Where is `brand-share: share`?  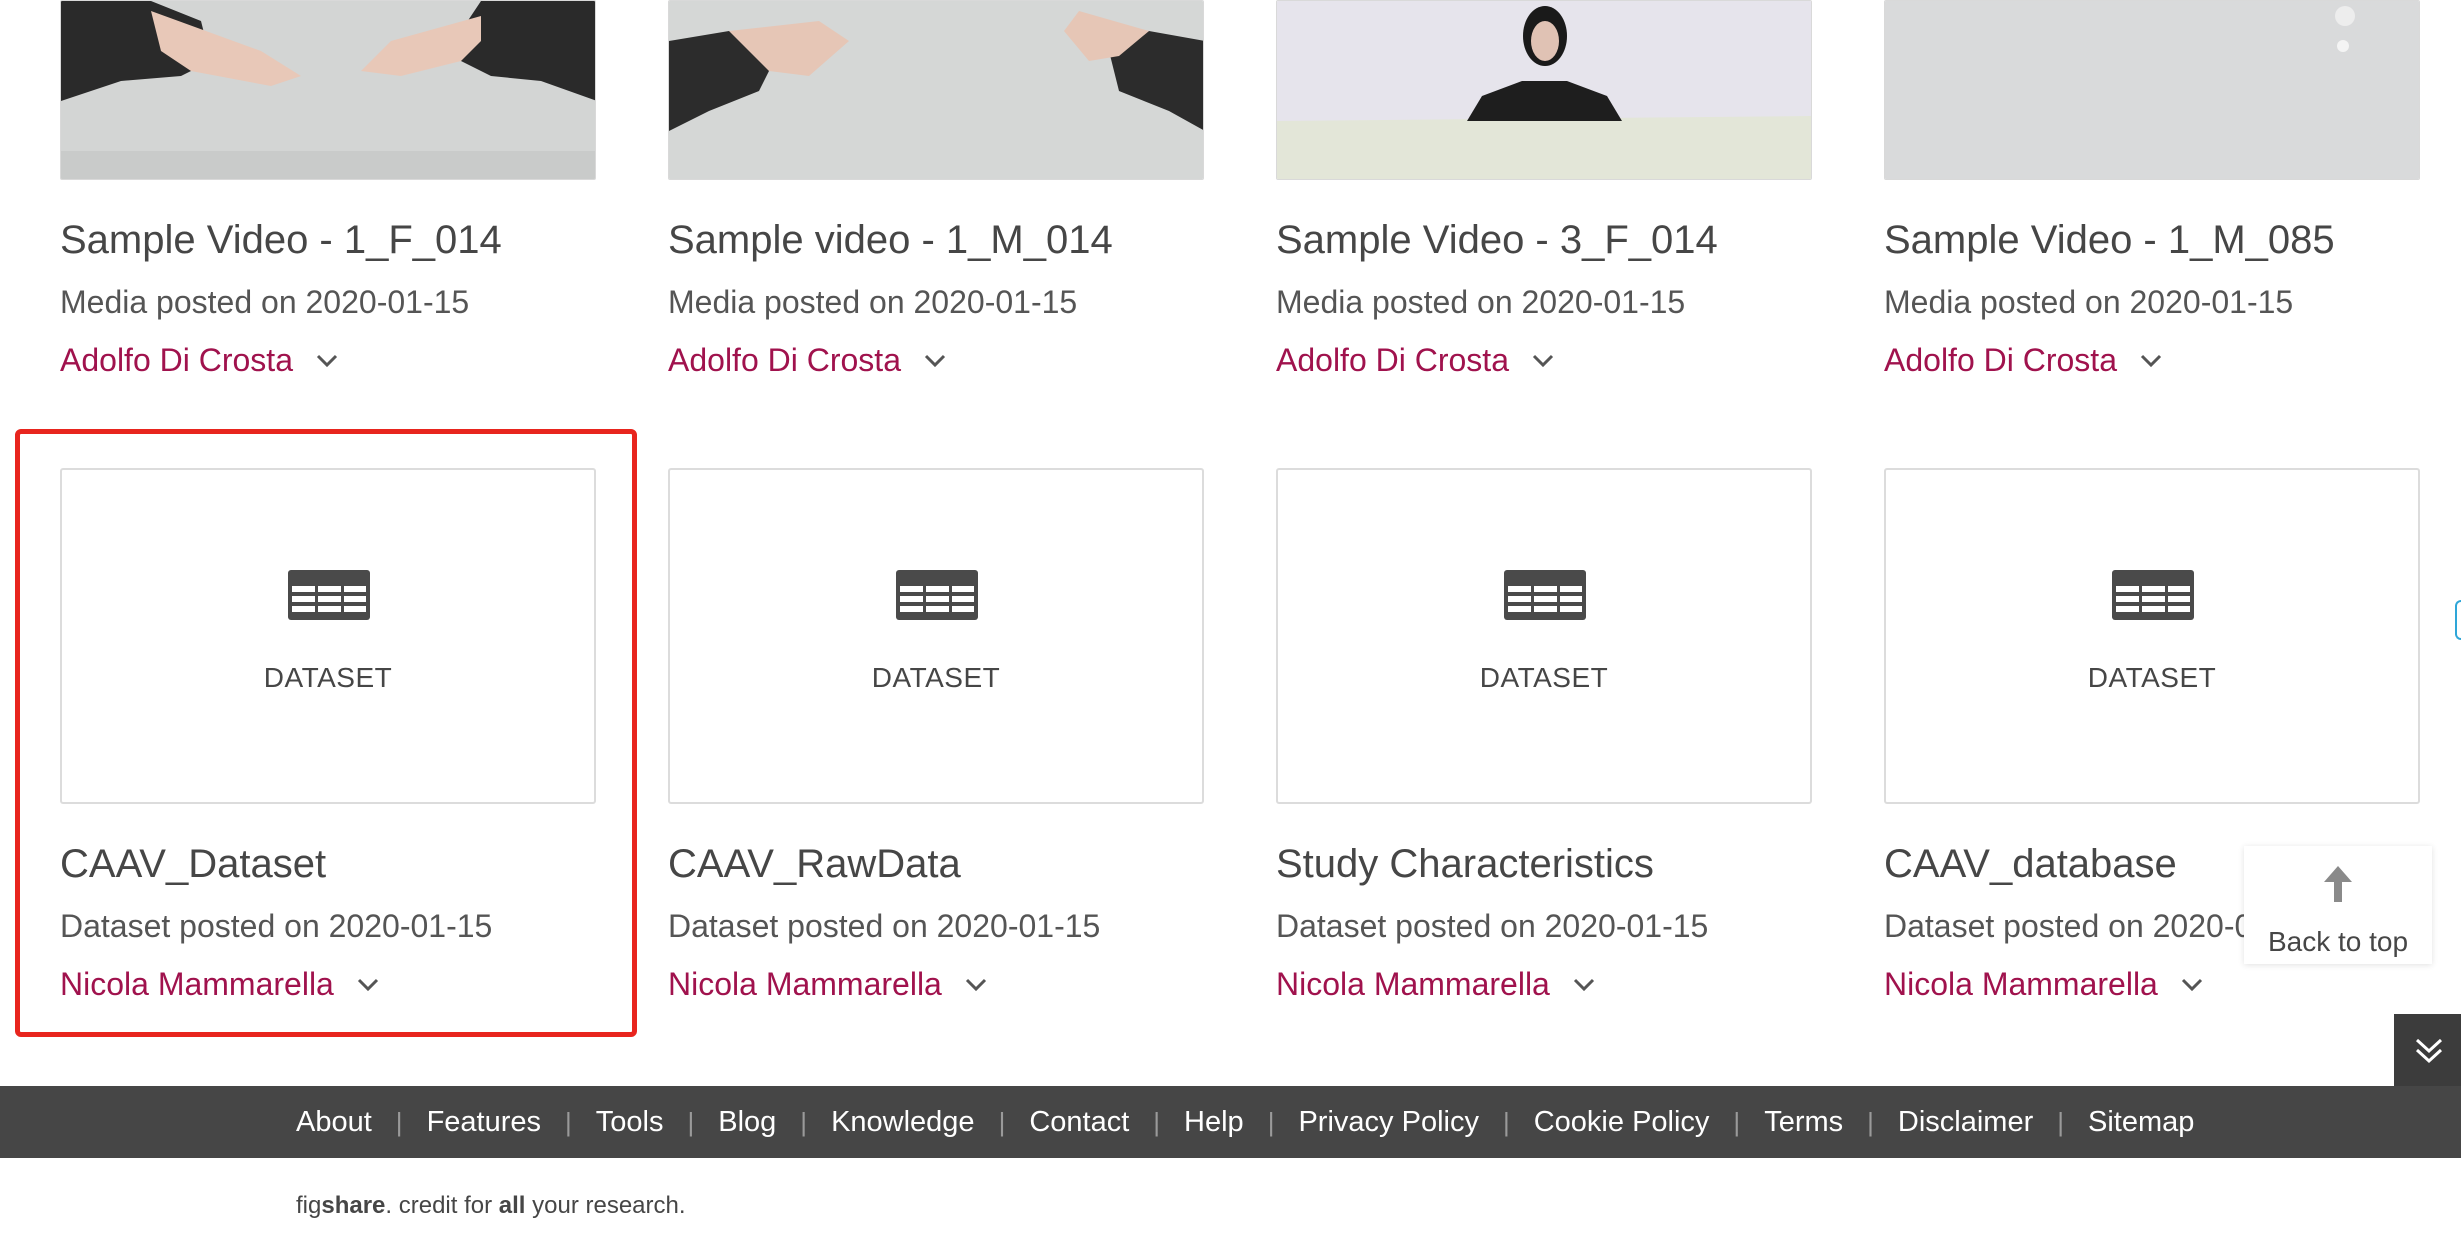
brand-share: share is located at coordinates (353, 1205).